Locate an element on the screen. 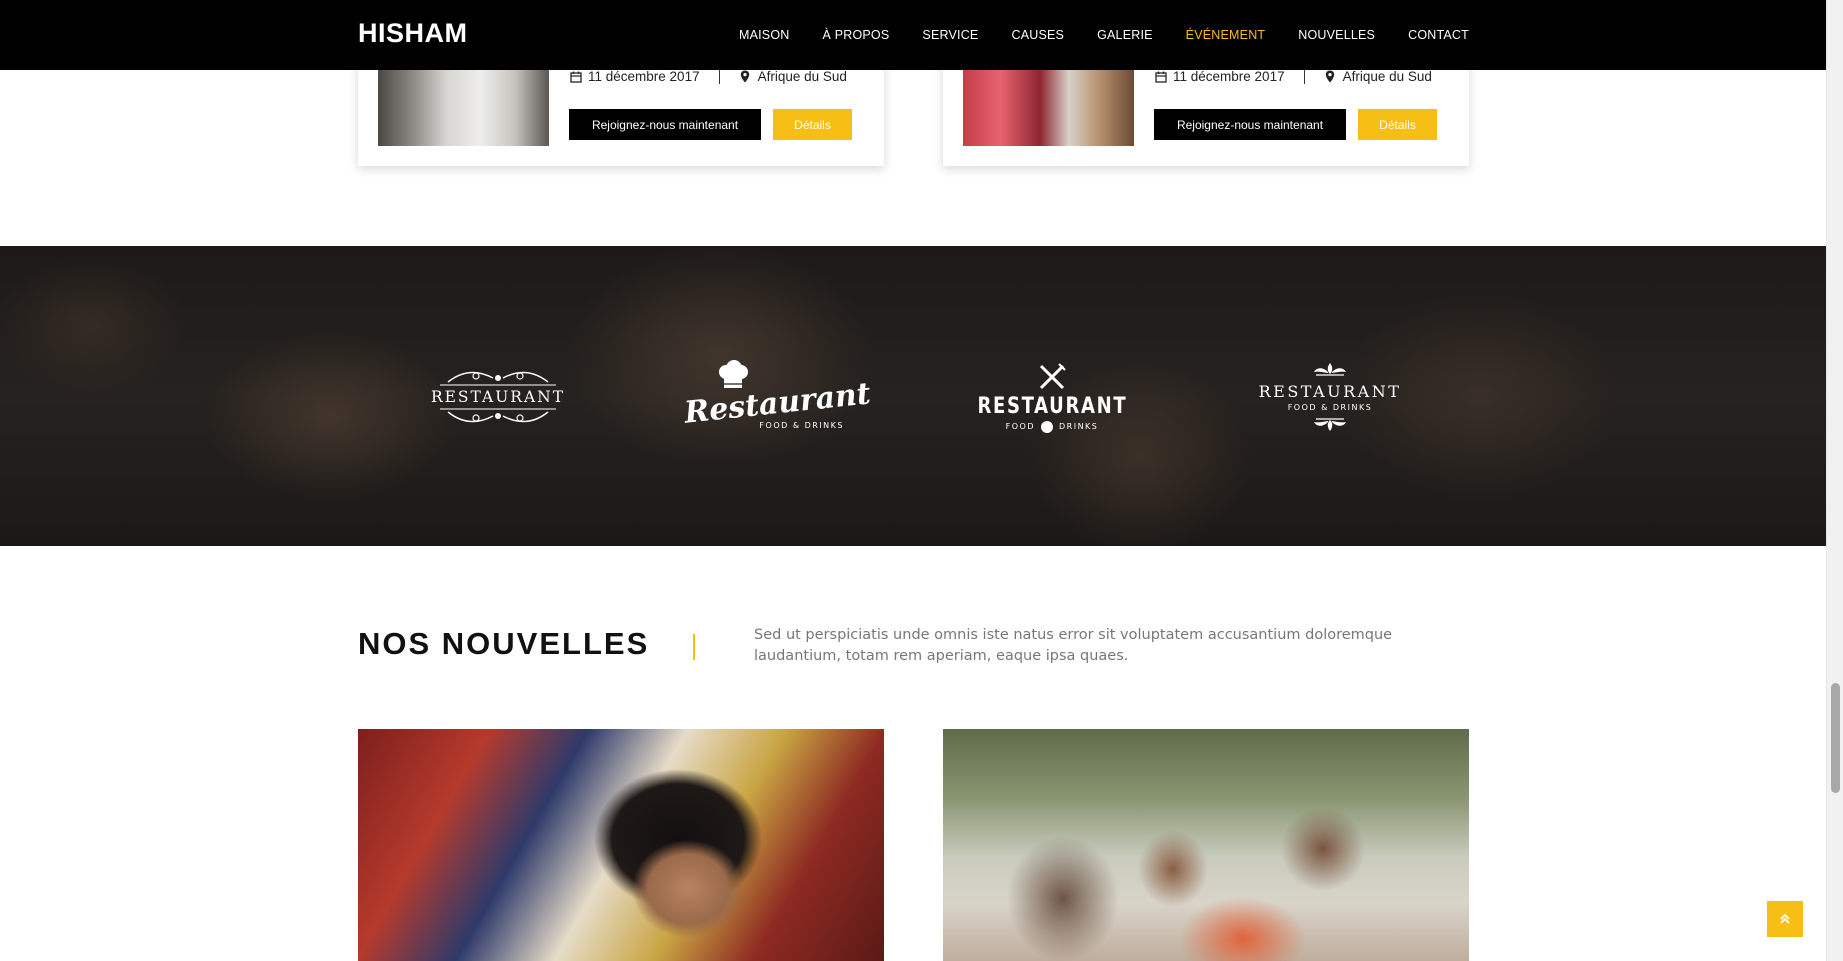 The width and height of the screenshot is (1843, 961). nav-item-service: SERVICE is located at coordinates (950, 35).